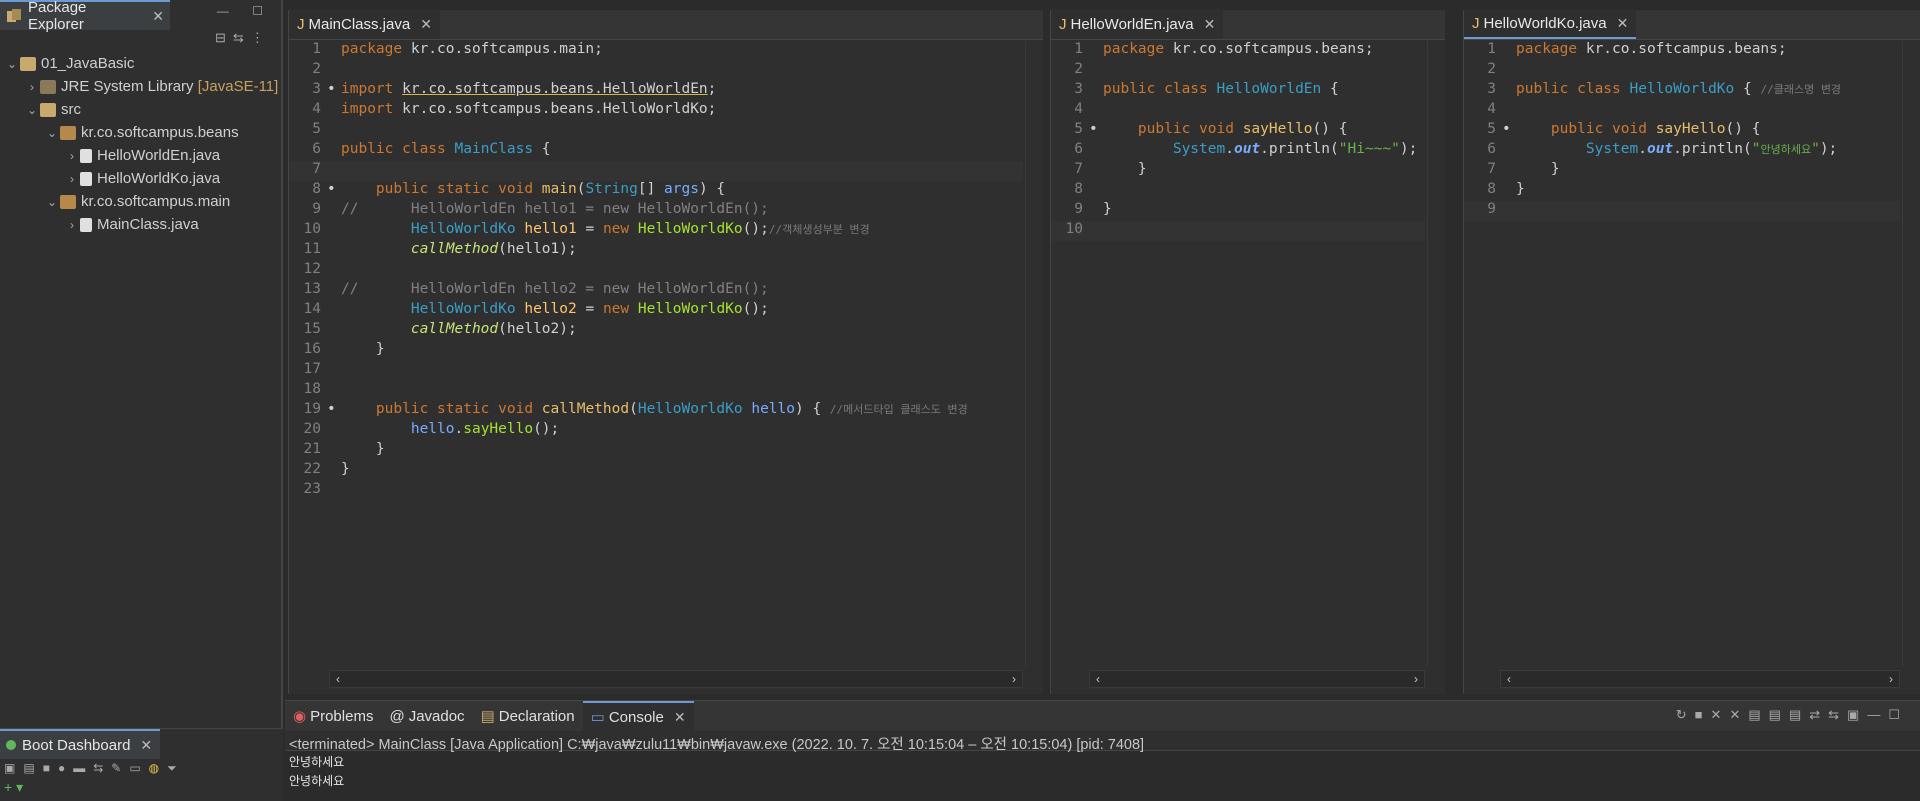  Describe the element at coordinates (88, 63) in the screenshot. I see `tree-item-label: 01_JavaBasic` at that location.